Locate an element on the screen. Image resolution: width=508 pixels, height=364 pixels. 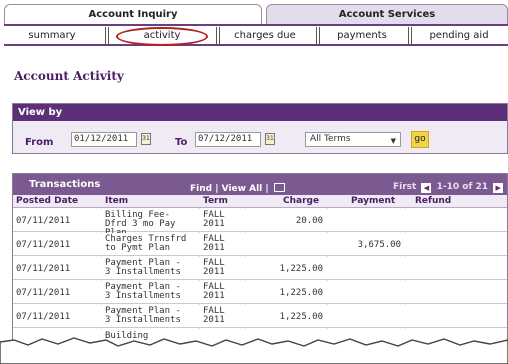
chevron-down-icon: ▼ is located at coordinates (393, 141).